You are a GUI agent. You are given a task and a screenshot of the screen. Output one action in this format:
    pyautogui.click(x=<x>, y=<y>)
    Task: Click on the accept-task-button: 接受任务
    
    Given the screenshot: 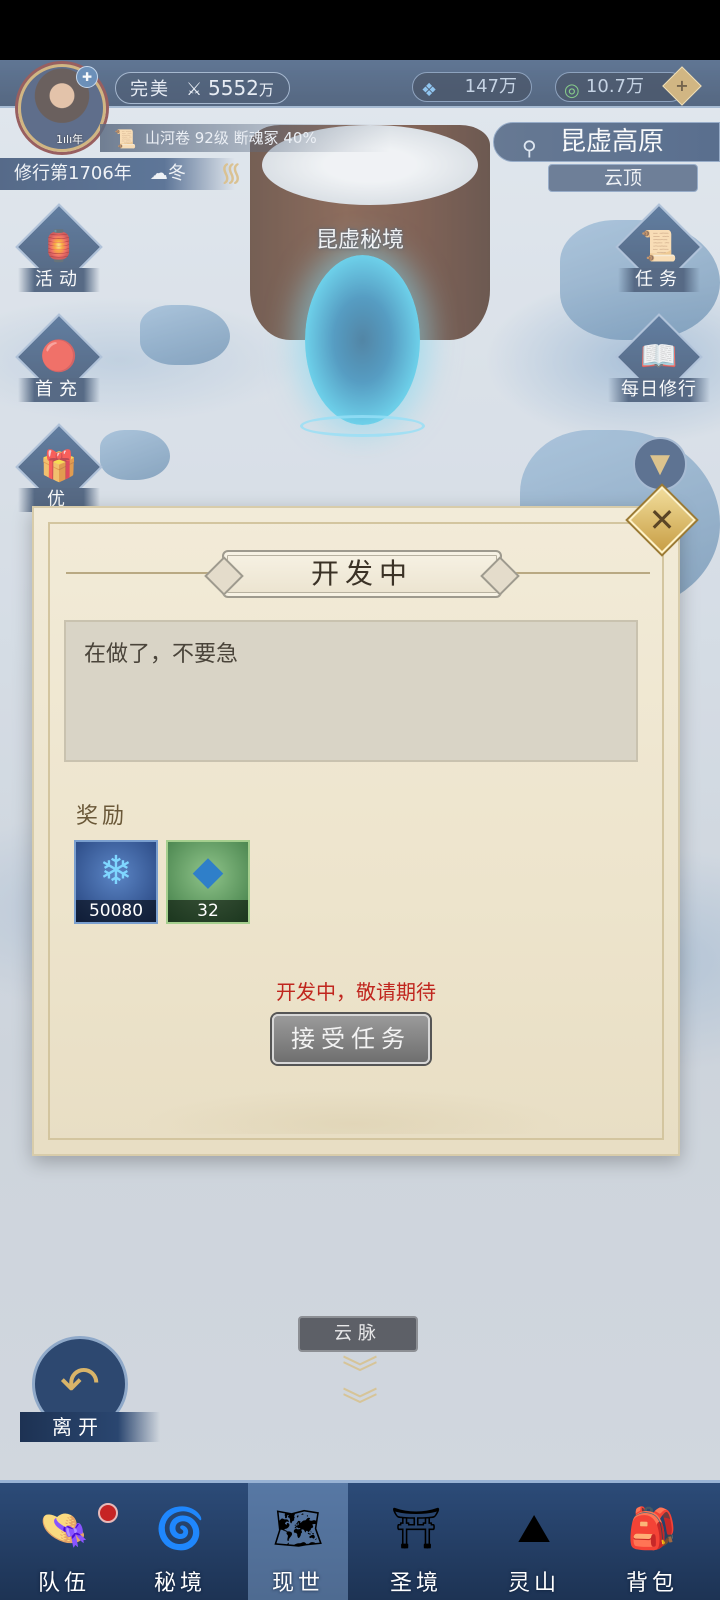 What is the action you would take?
    pyautogui.click(x=351, y=1039)
    